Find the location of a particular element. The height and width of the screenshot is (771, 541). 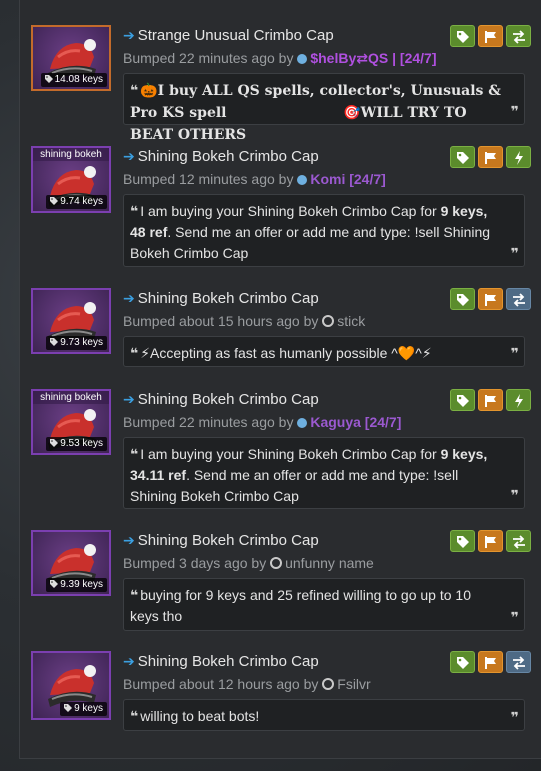

price-text: 9.73 keys is located at coordinates (81, 342).